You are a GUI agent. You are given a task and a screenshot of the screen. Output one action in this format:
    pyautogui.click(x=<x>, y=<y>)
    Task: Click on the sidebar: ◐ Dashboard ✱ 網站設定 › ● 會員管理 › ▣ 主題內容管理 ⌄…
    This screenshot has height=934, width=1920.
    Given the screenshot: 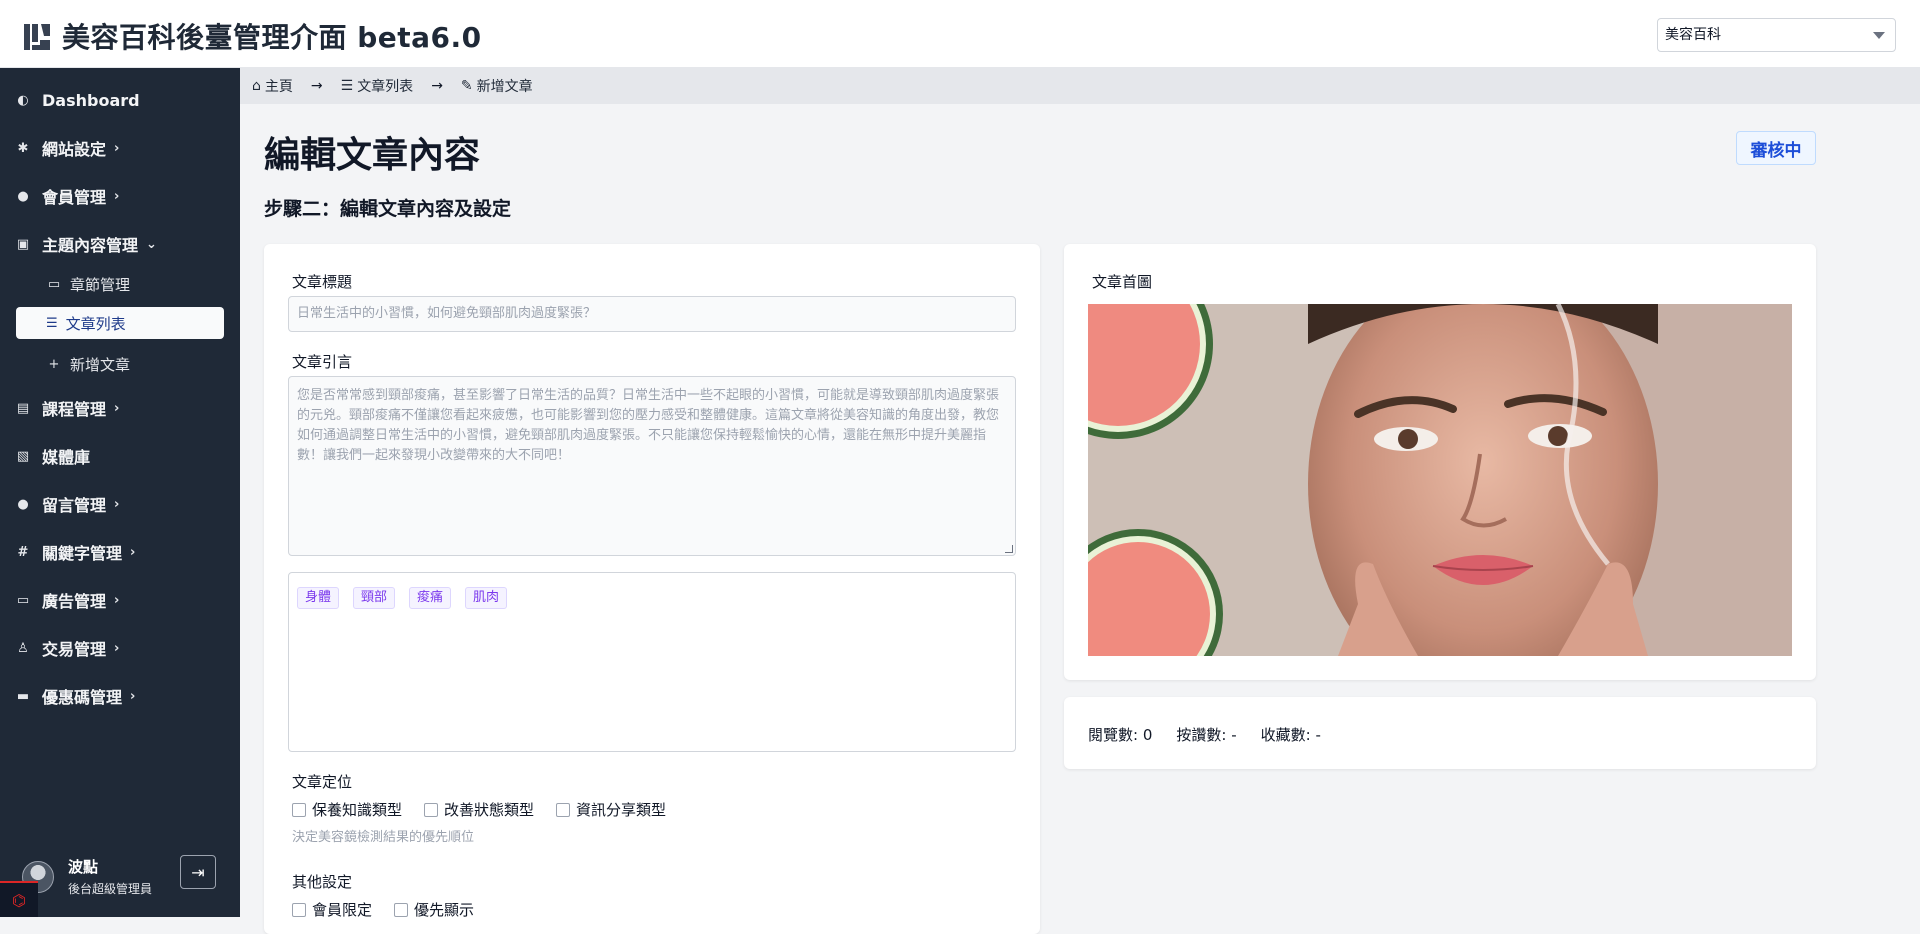 What is the action you would take?
    pyautogui.click(x=120, y=492)
    